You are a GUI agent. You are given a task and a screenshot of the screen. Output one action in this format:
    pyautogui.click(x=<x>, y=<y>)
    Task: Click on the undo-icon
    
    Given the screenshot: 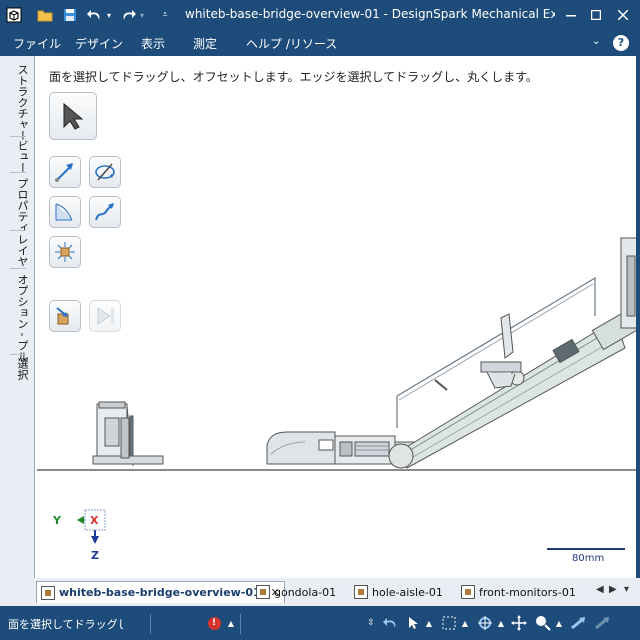 What is the action you would take?
    pyautogui.click(x=95, y=15)
    